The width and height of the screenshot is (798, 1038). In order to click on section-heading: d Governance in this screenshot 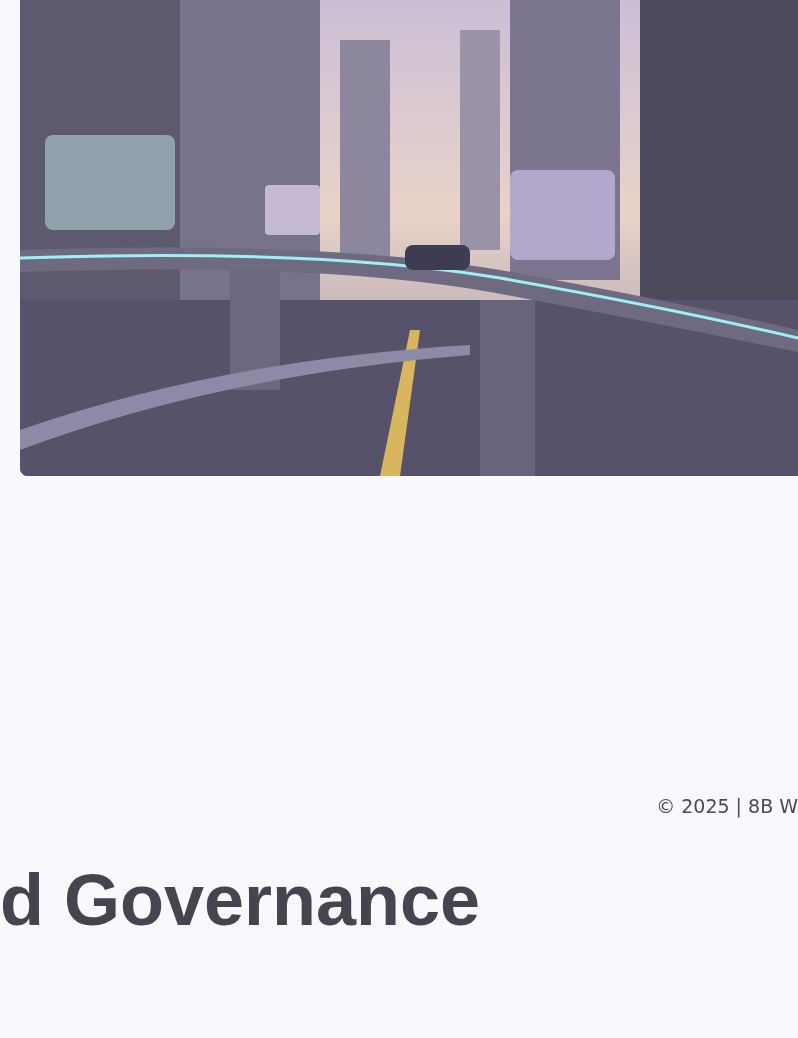, I will do `click(241, 900)`.